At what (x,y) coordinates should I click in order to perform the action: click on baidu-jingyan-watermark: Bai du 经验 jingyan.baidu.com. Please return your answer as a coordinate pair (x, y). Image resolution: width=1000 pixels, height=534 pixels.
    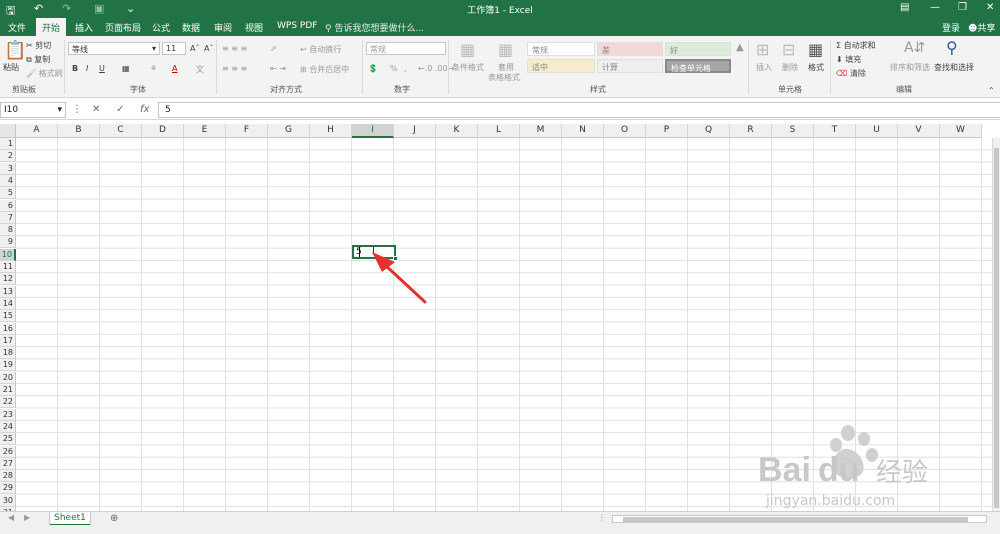
    Looking at the image, I should click on (843, 467).